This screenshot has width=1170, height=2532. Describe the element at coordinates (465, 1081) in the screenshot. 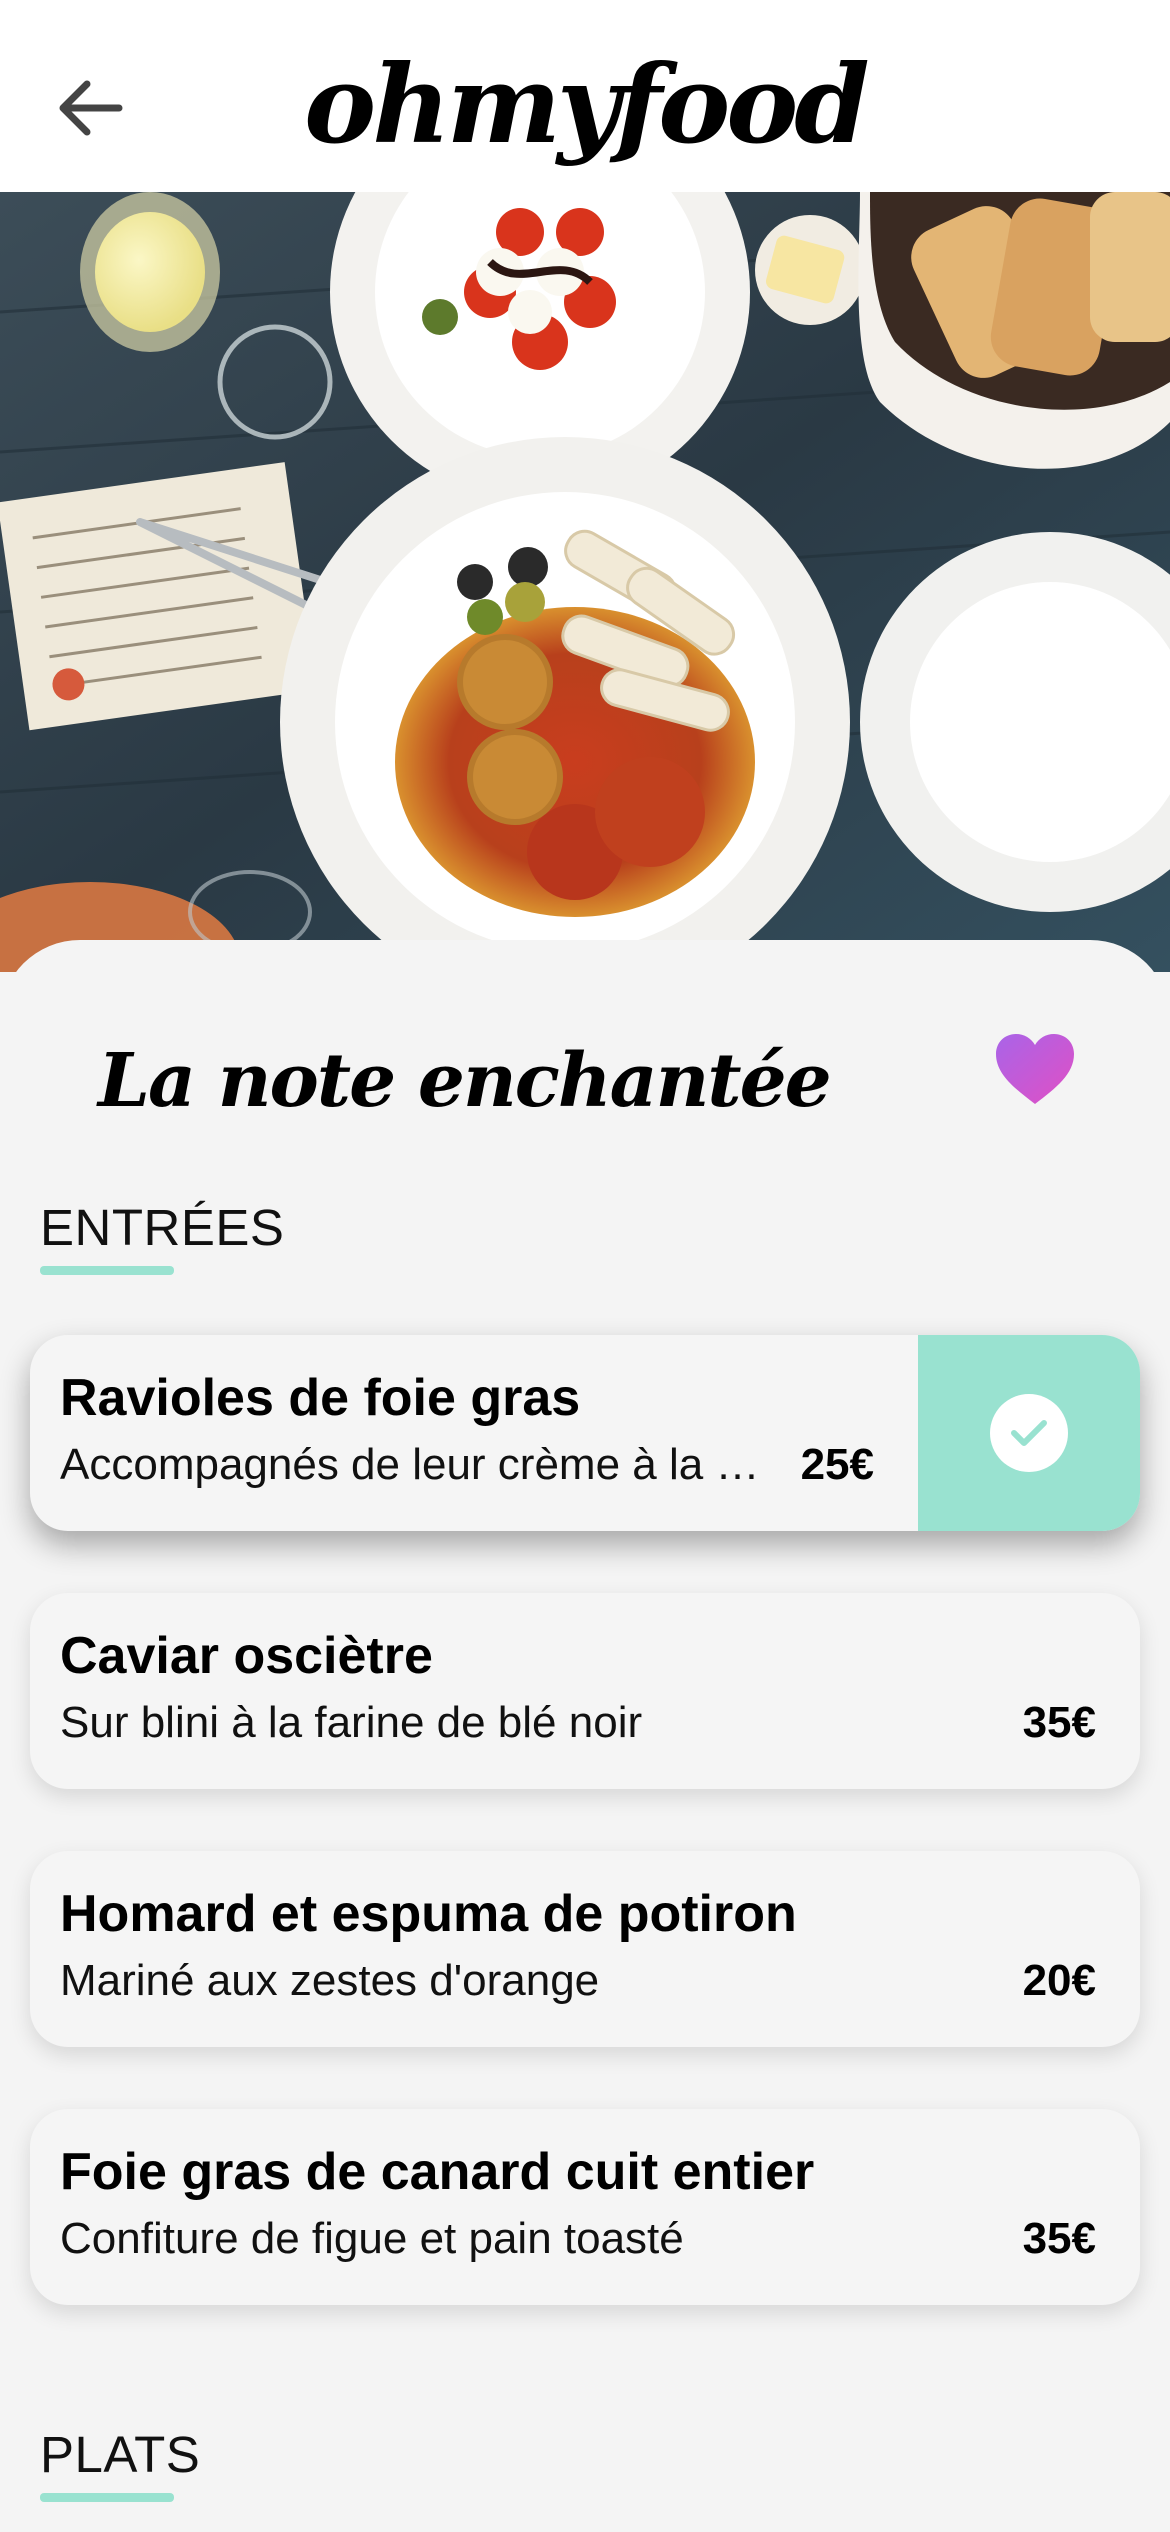

I see `restaurant-name: La note enchantée` at that location.